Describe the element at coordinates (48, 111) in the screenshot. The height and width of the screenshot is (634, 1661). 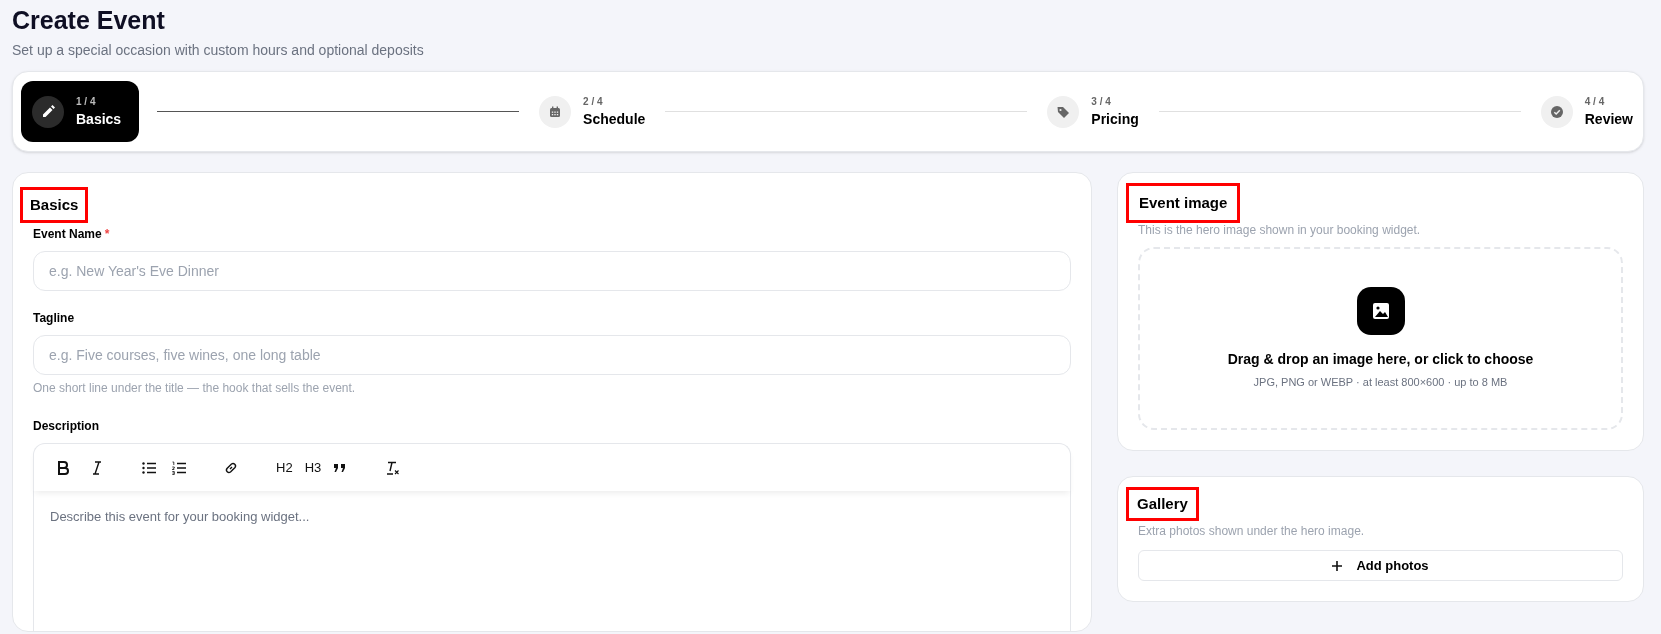
I see `pencil-icon` at that location.